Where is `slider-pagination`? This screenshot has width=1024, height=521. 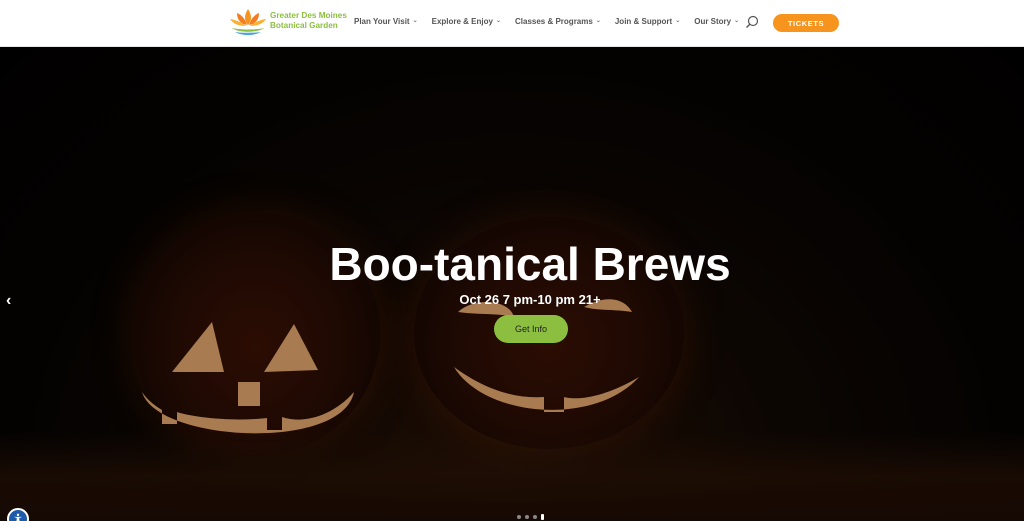 slider-pagination is located at coordinates (532, 517).